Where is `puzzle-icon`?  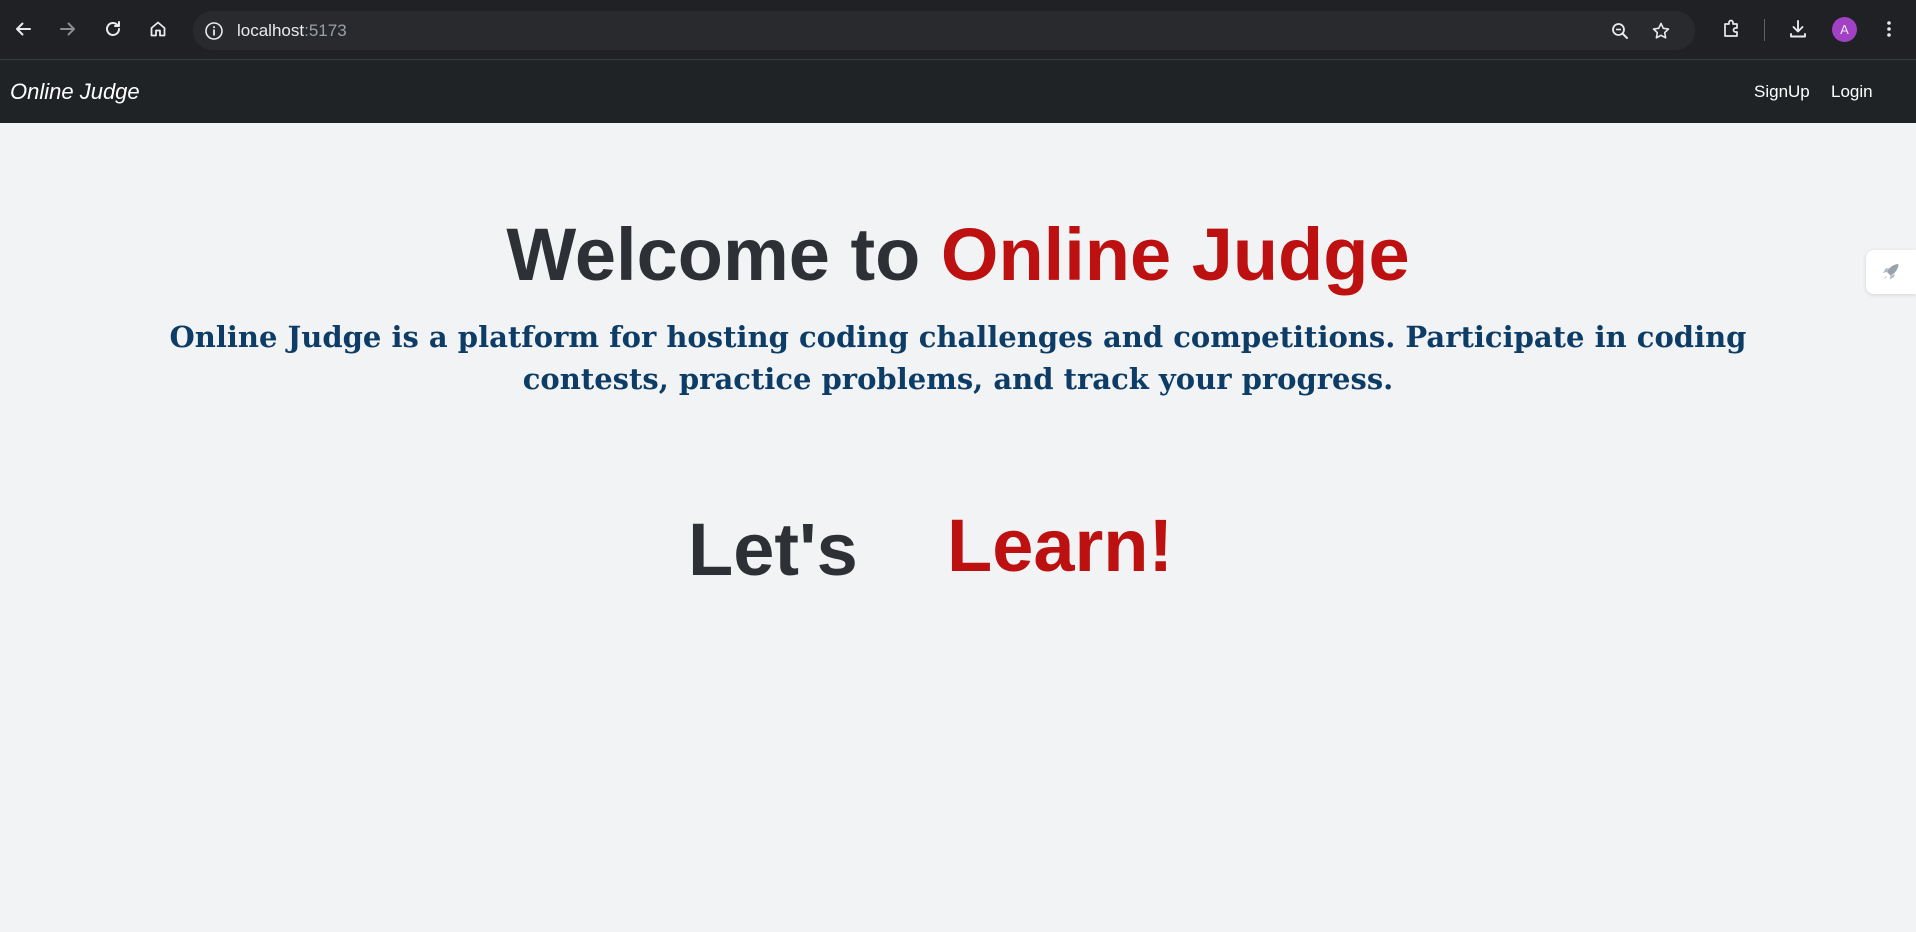
puzzle-icon is located at coordinates (1731, 28).